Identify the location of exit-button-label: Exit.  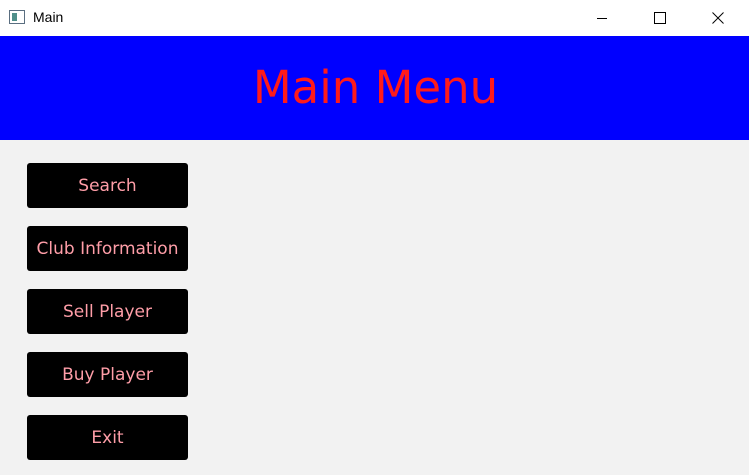
(107, 437).